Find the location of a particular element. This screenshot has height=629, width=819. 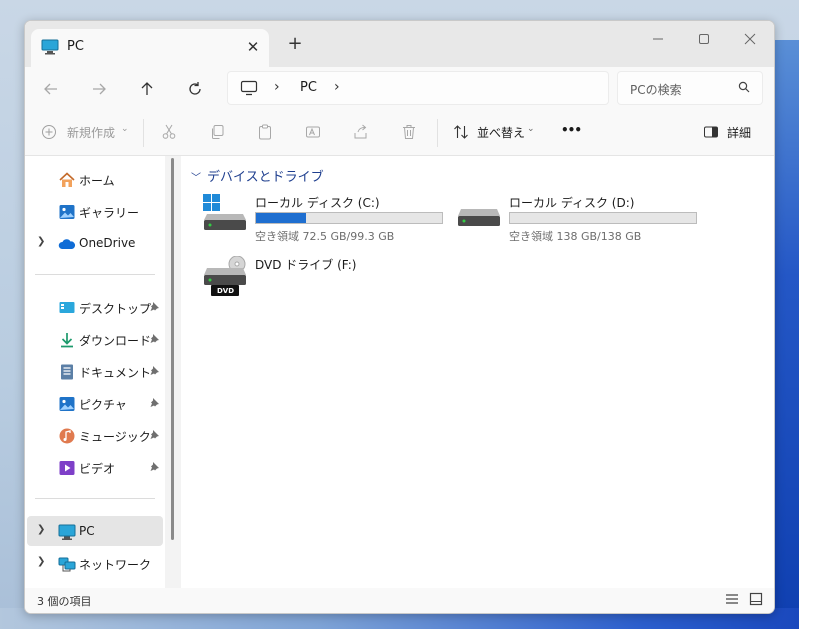

sidebar-item-label: ホーム is located at coordinates (97, 181).